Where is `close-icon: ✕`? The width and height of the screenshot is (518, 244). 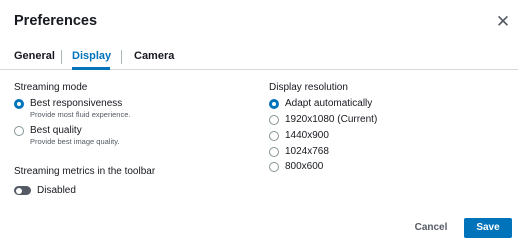 close-icon: ✕ is located at coordinates (503, 22).